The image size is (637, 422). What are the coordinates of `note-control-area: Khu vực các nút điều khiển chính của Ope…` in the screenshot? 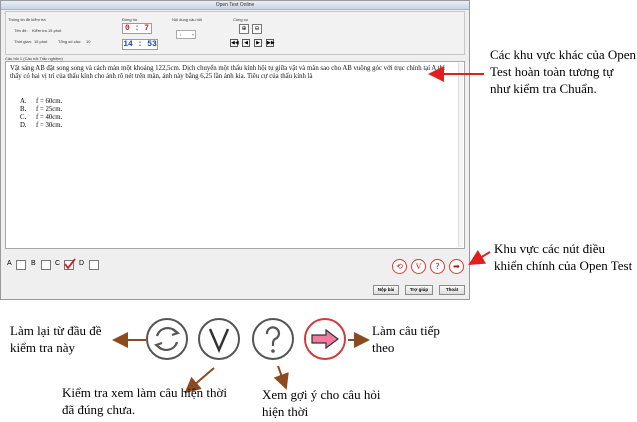 It's located at (563, 257).